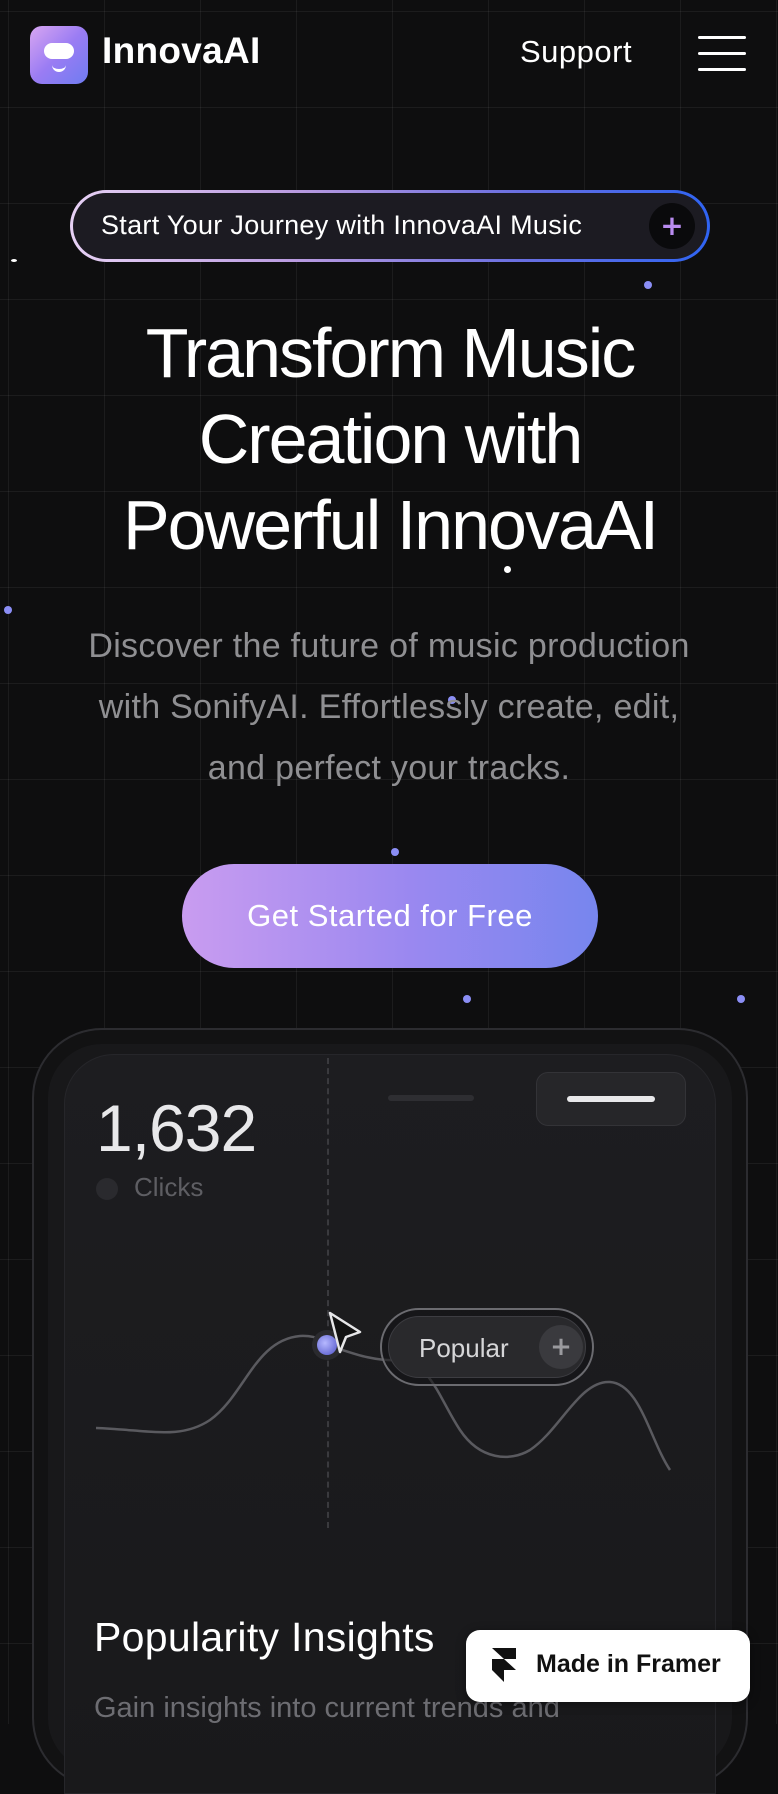 This screenshot has height=1794, width=778. I want to click on made-in-framer-badge: Made in Framer, so click(608, 1666).